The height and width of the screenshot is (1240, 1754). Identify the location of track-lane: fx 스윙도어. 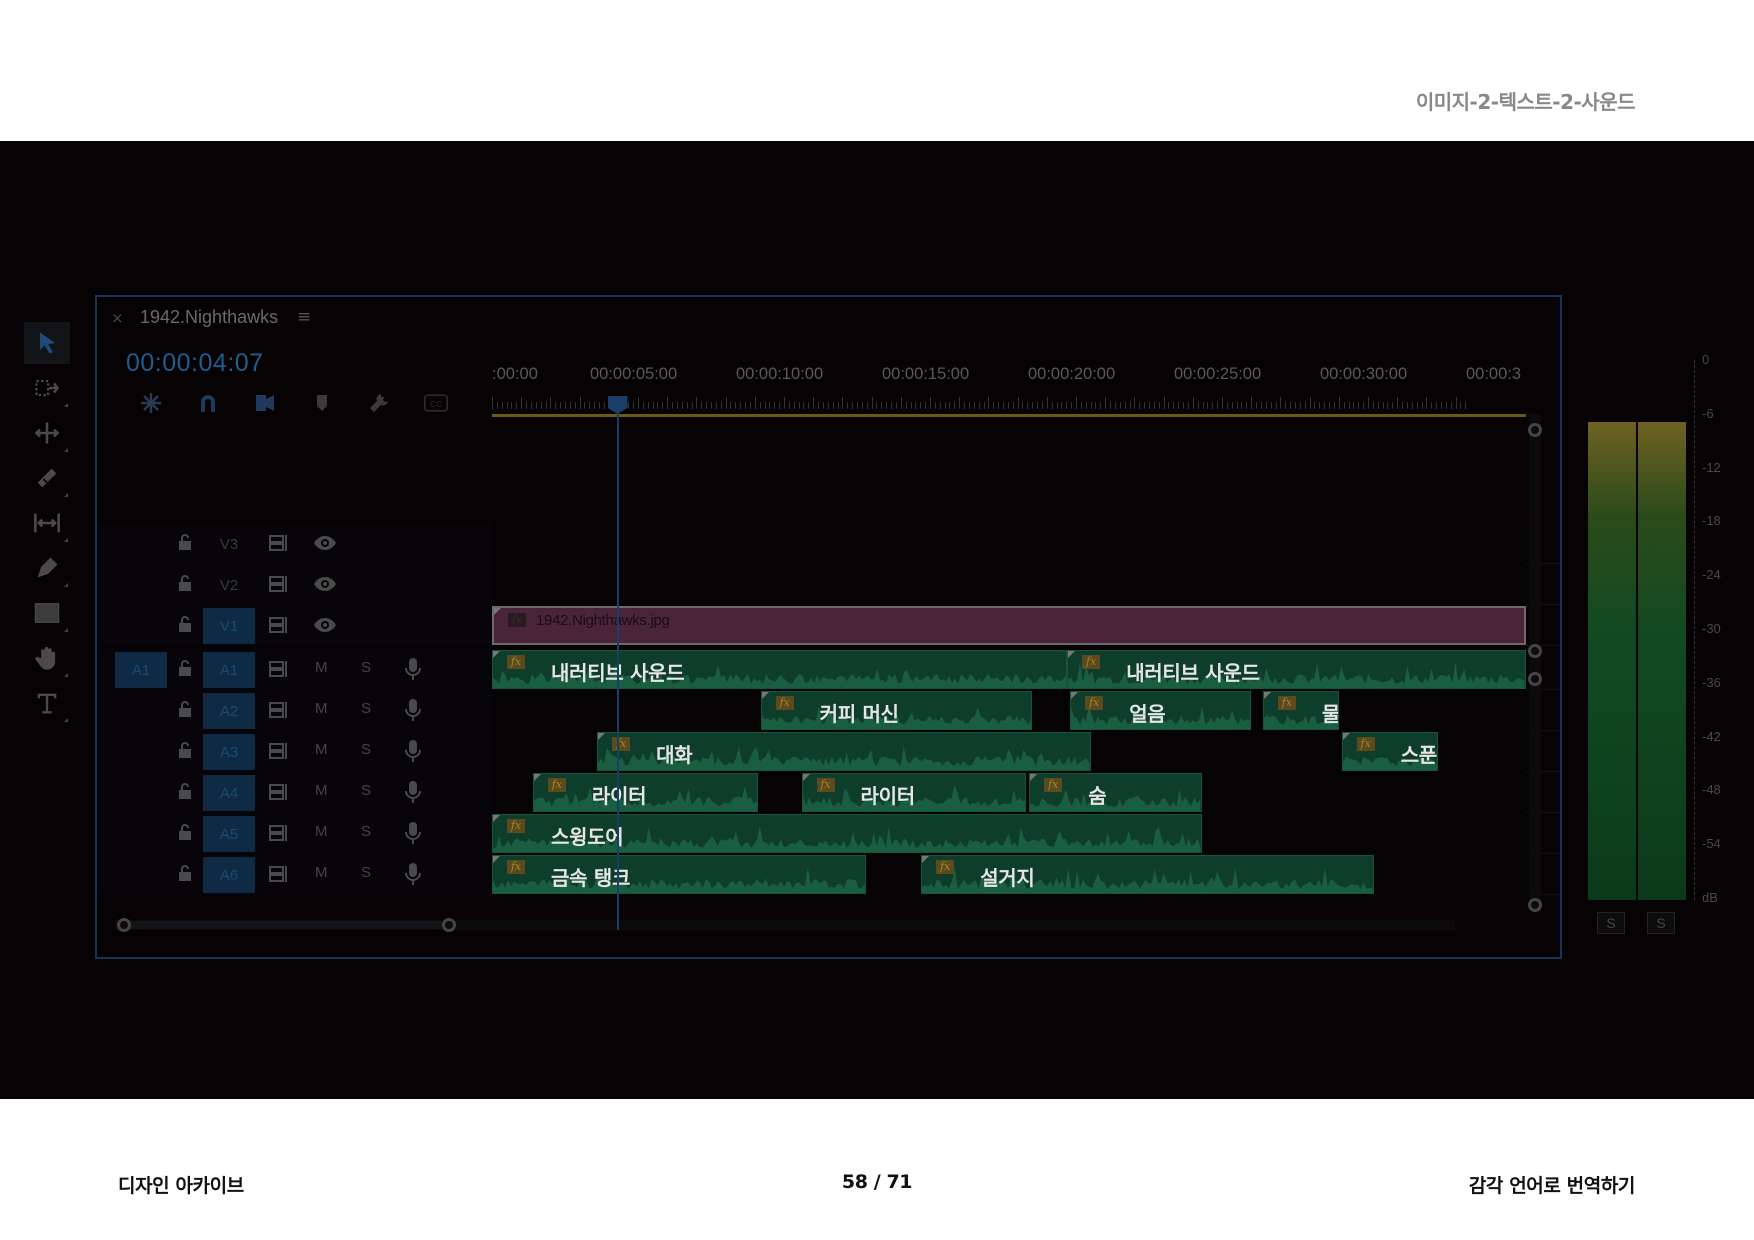
(1009, 833).